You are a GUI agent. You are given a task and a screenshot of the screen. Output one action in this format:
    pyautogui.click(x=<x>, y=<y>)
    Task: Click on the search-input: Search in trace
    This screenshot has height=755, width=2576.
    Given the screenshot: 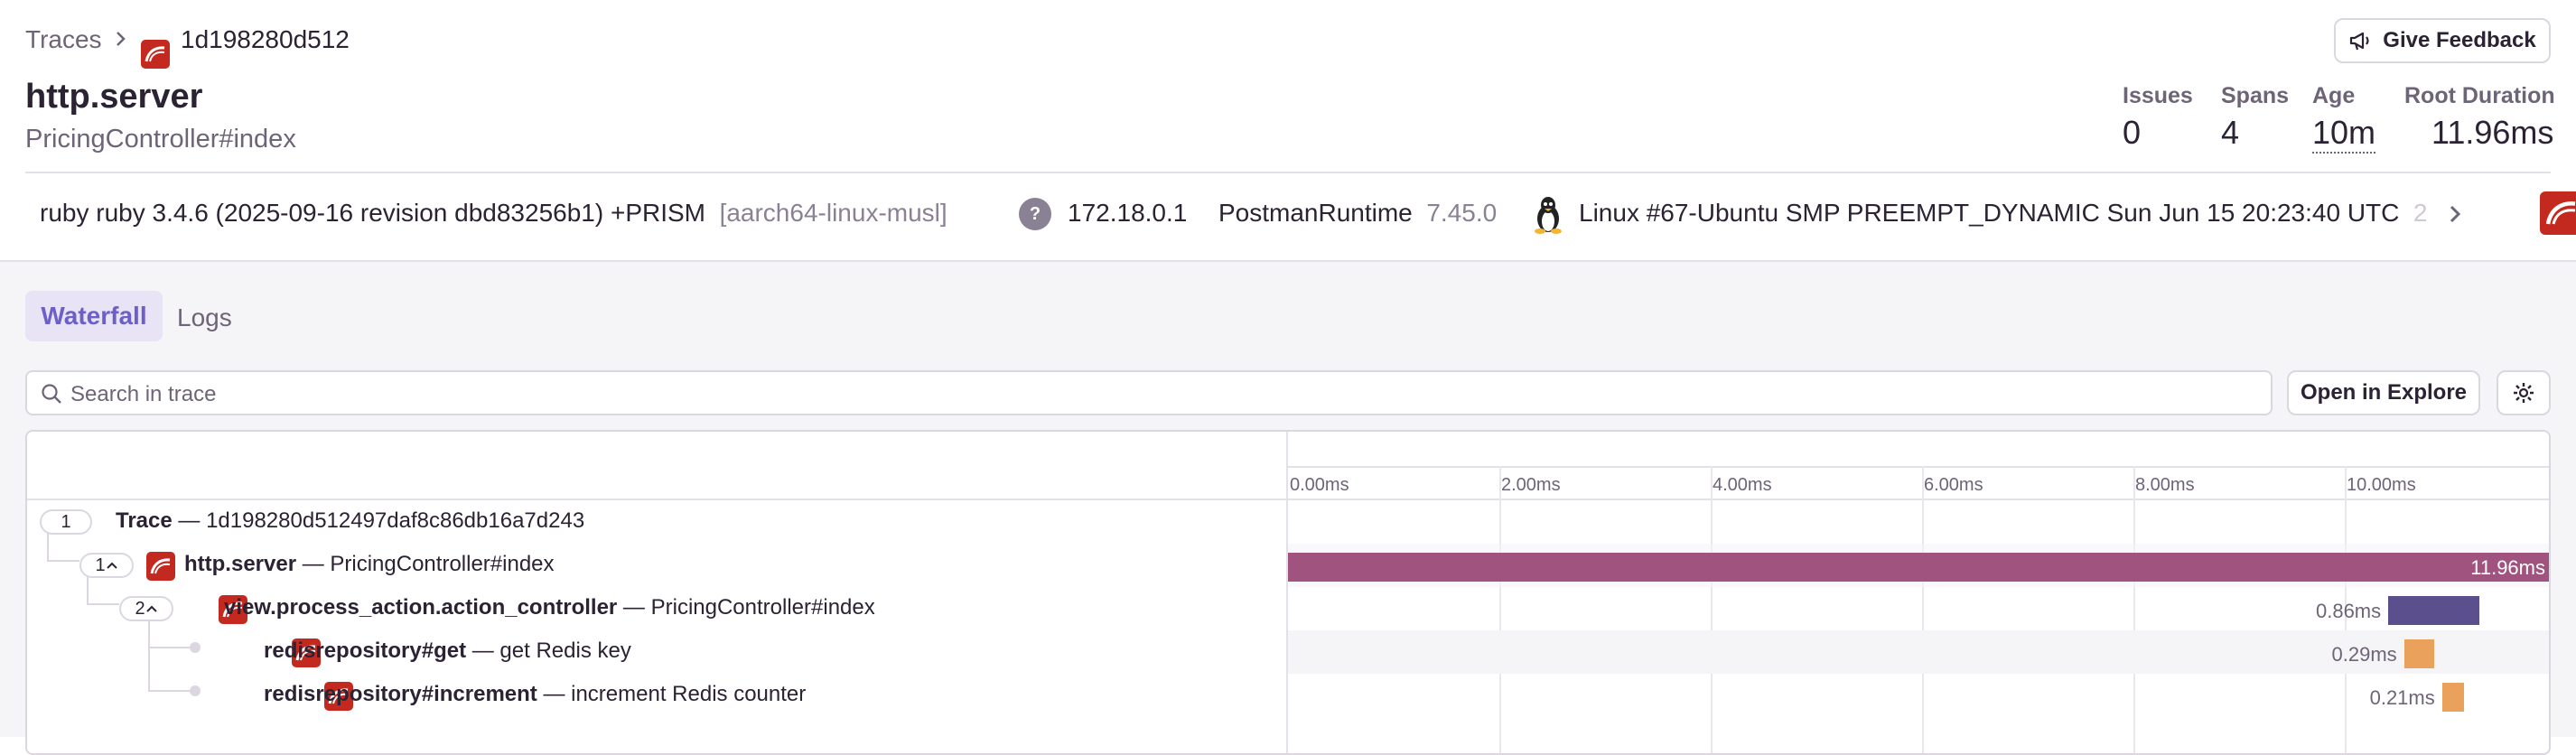 What is the action you would take?
    pyautogui.click(x=1149, y=392)
    